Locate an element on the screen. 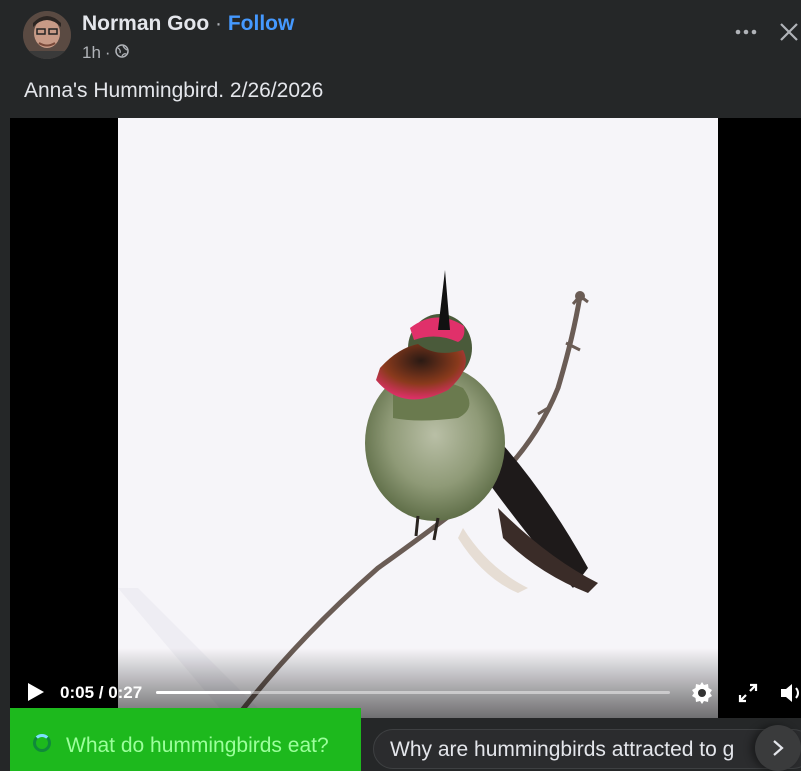 This screenshot has width=801, height=771. follow-link: Follow is located at coordinates (261, 23).